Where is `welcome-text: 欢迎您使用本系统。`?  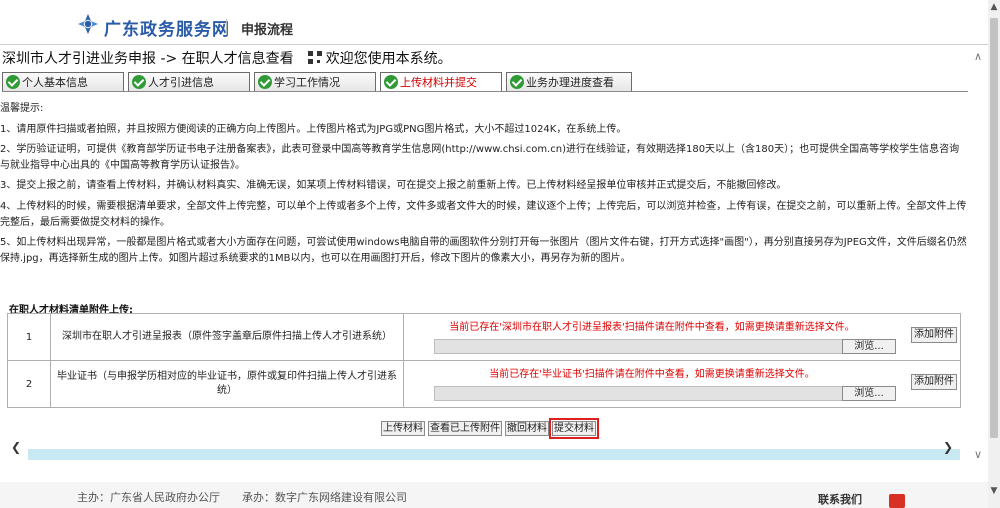 welcome-text: 欢迎您使用本系统。 is located at coordinates (388, 59).